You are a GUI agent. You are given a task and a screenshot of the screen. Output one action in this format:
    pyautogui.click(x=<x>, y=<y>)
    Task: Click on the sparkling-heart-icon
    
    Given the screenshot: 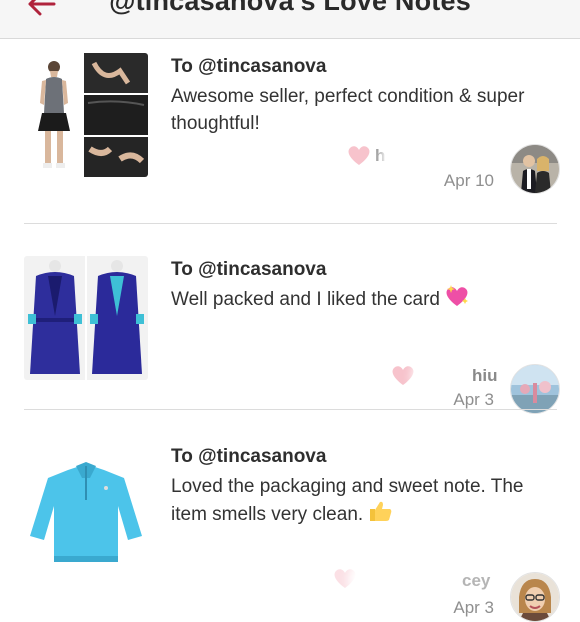 What is the action you would take?
    pyautogui.click(x=457, y=300)
    